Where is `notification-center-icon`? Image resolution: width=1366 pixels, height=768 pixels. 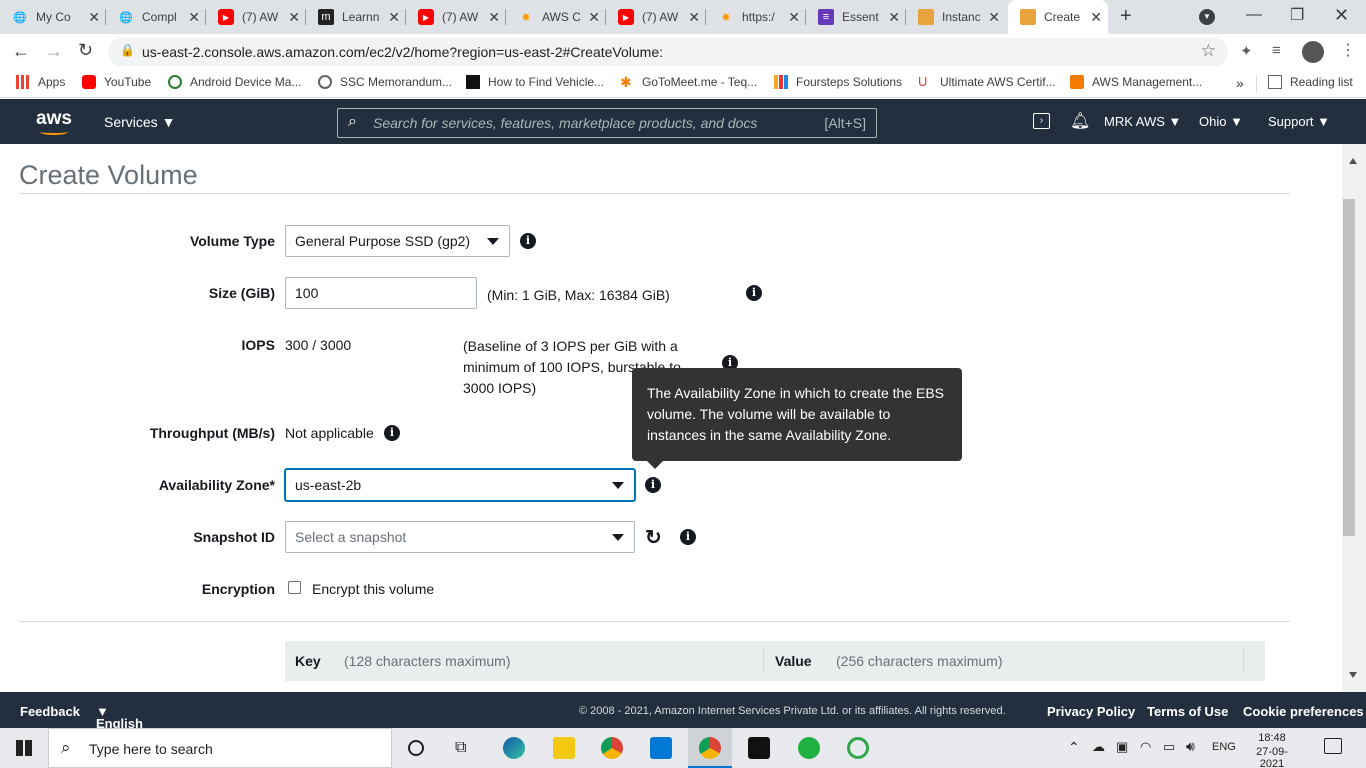
notification-center-icon is located at coordinates (1333, 746).